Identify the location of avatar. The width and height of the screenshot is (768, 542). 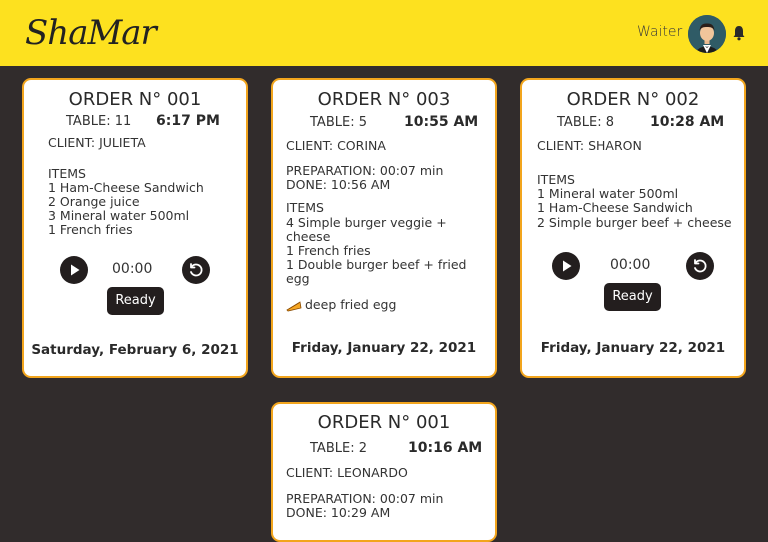
(707, 34).